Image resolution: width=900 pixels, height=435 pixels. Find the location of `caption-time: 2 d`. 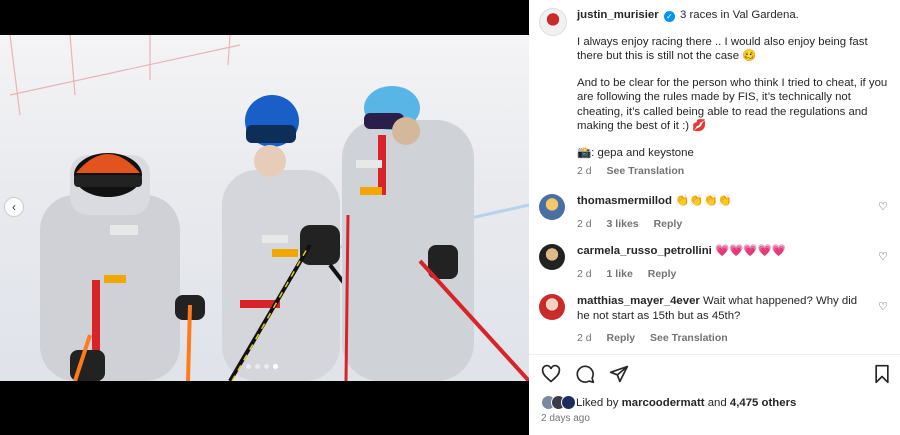

caption-time: 2 d is located at coordinates (584, 171).